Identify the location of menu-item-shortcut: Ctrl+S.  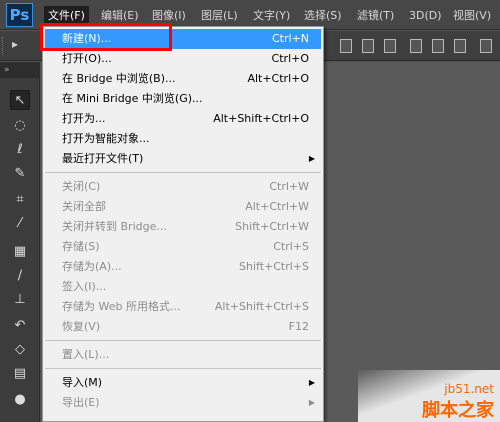
(291, 246).